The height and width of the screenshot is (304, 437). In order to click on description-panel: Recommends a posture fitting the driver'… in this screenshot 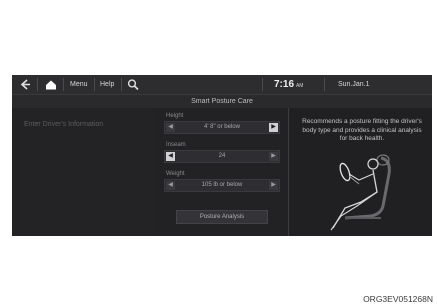, I will do `click(360, 172)`.